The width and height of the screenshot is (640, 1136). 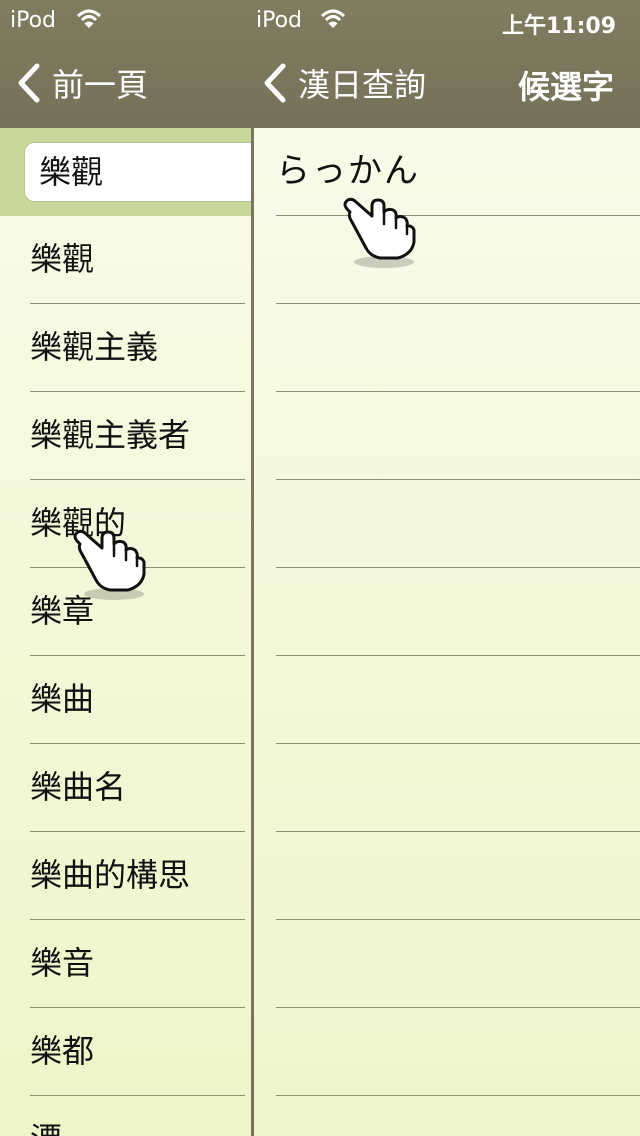 I want to click on list-item: 樂曲的構思, so click(x=137, y=876).